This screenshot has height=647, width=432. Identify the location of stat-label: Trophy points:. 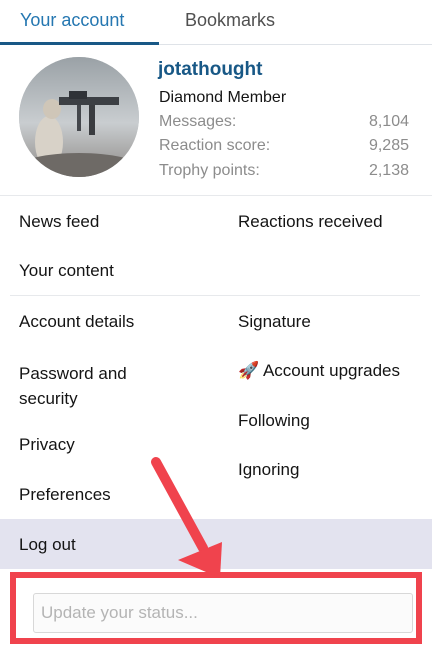
(209, 170).